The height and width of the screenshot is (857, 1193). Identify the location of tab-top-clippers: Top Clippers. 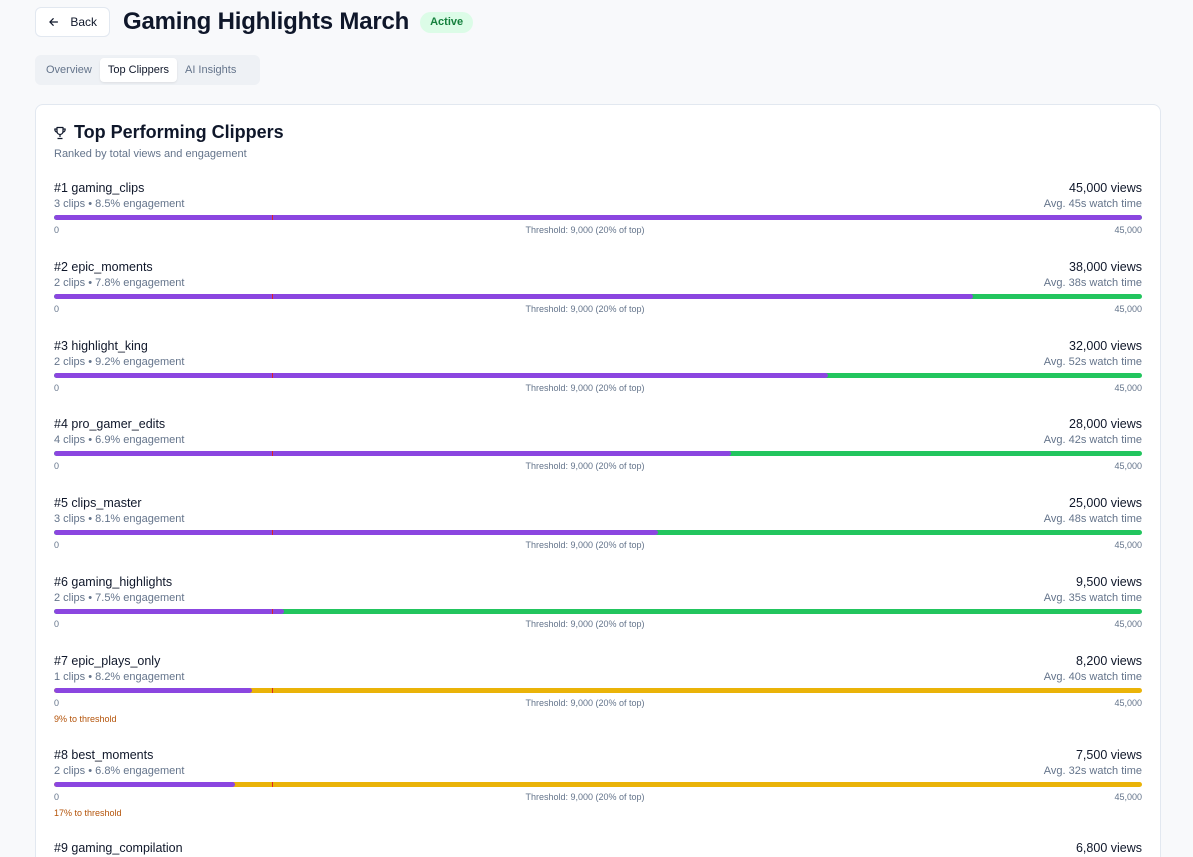
(138, 70).